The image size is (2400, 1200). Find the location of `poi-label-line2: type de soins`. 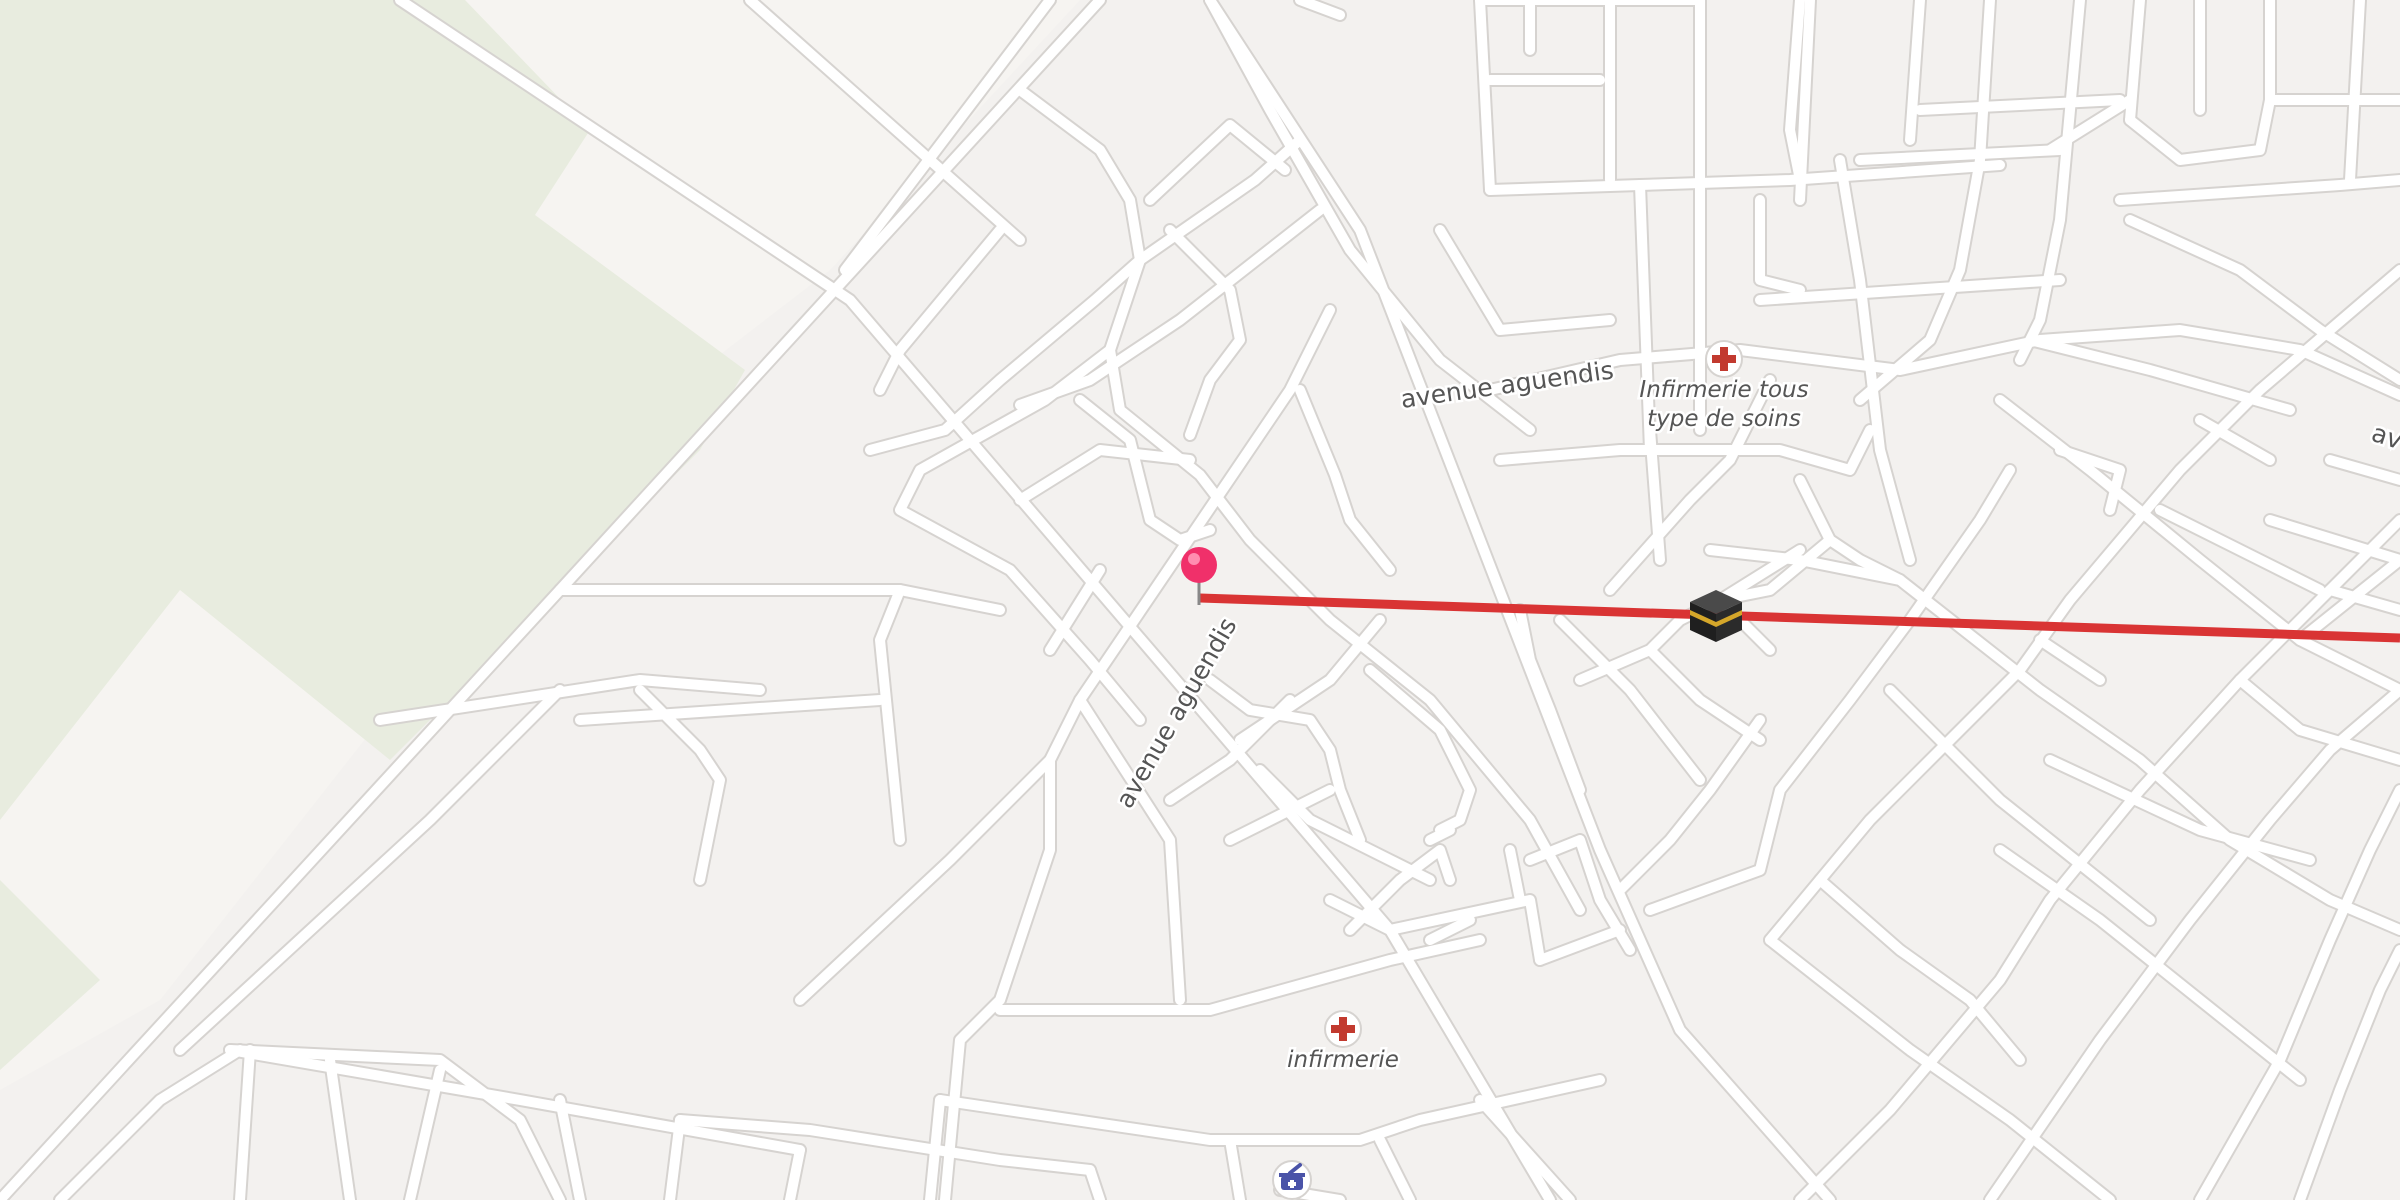

poi-label-line2: type de soins is located at coordinates (1724, 419).